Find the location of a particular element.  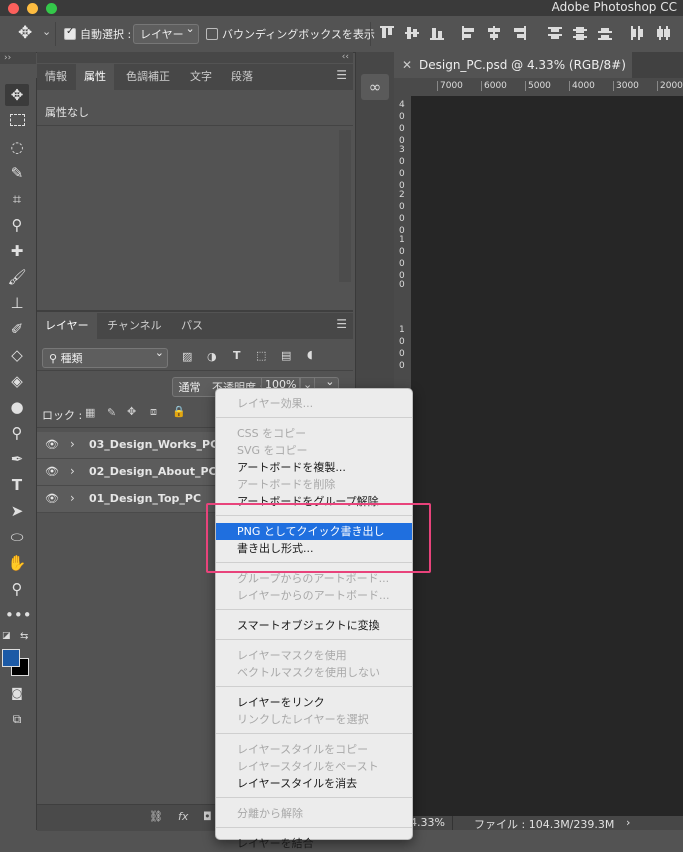

align-bottom-icon is located at coordinates (437, 33).